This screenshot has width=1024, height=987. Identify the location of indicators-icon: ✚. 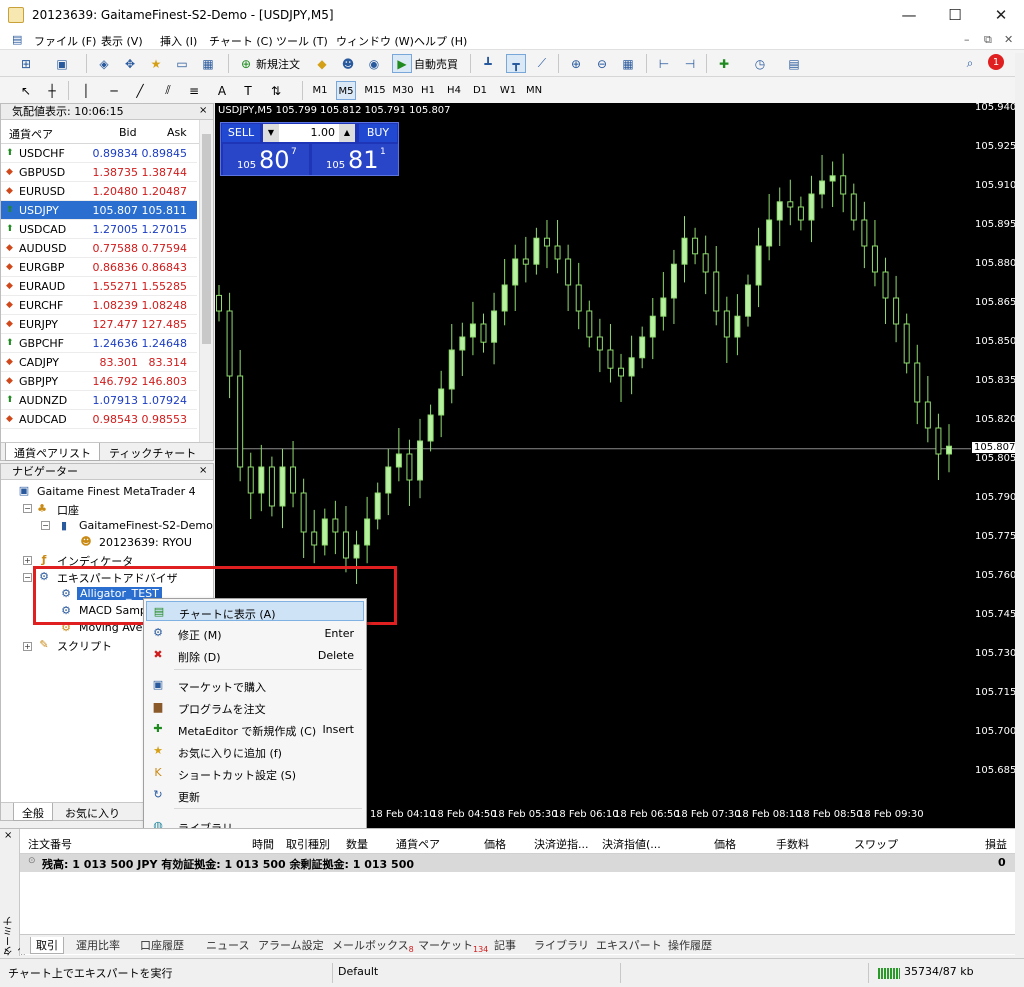
(724, 63).